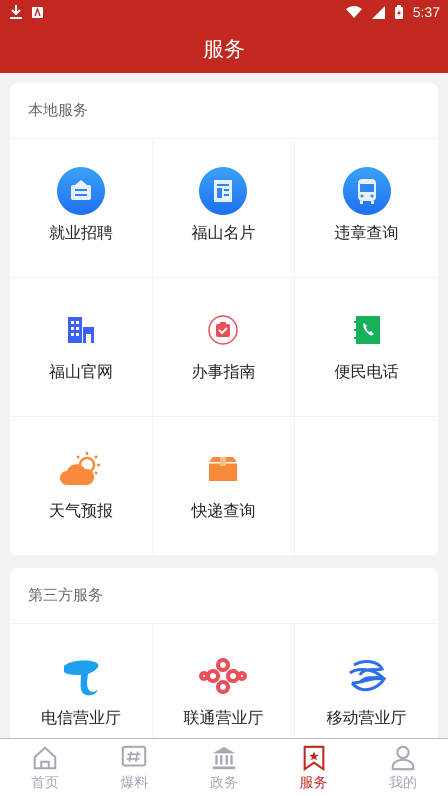 The image size is (448, 796). I want to click on phone-book-icon, so click(366, 330).